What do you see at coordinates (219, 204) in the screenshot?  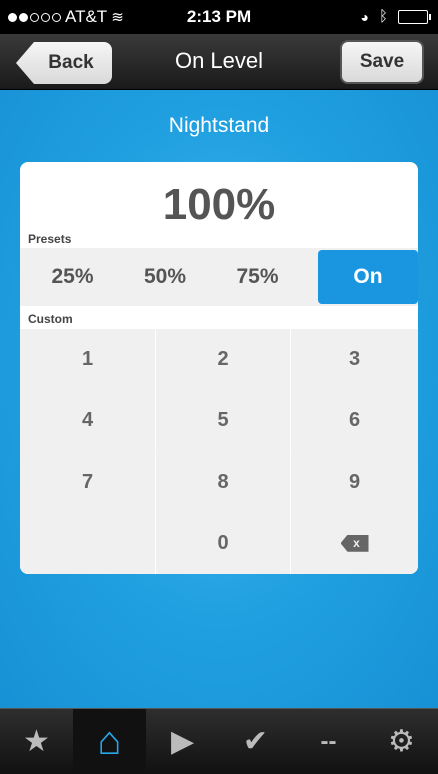 I see `level-value: 100%` at bounding box center [219, 204].